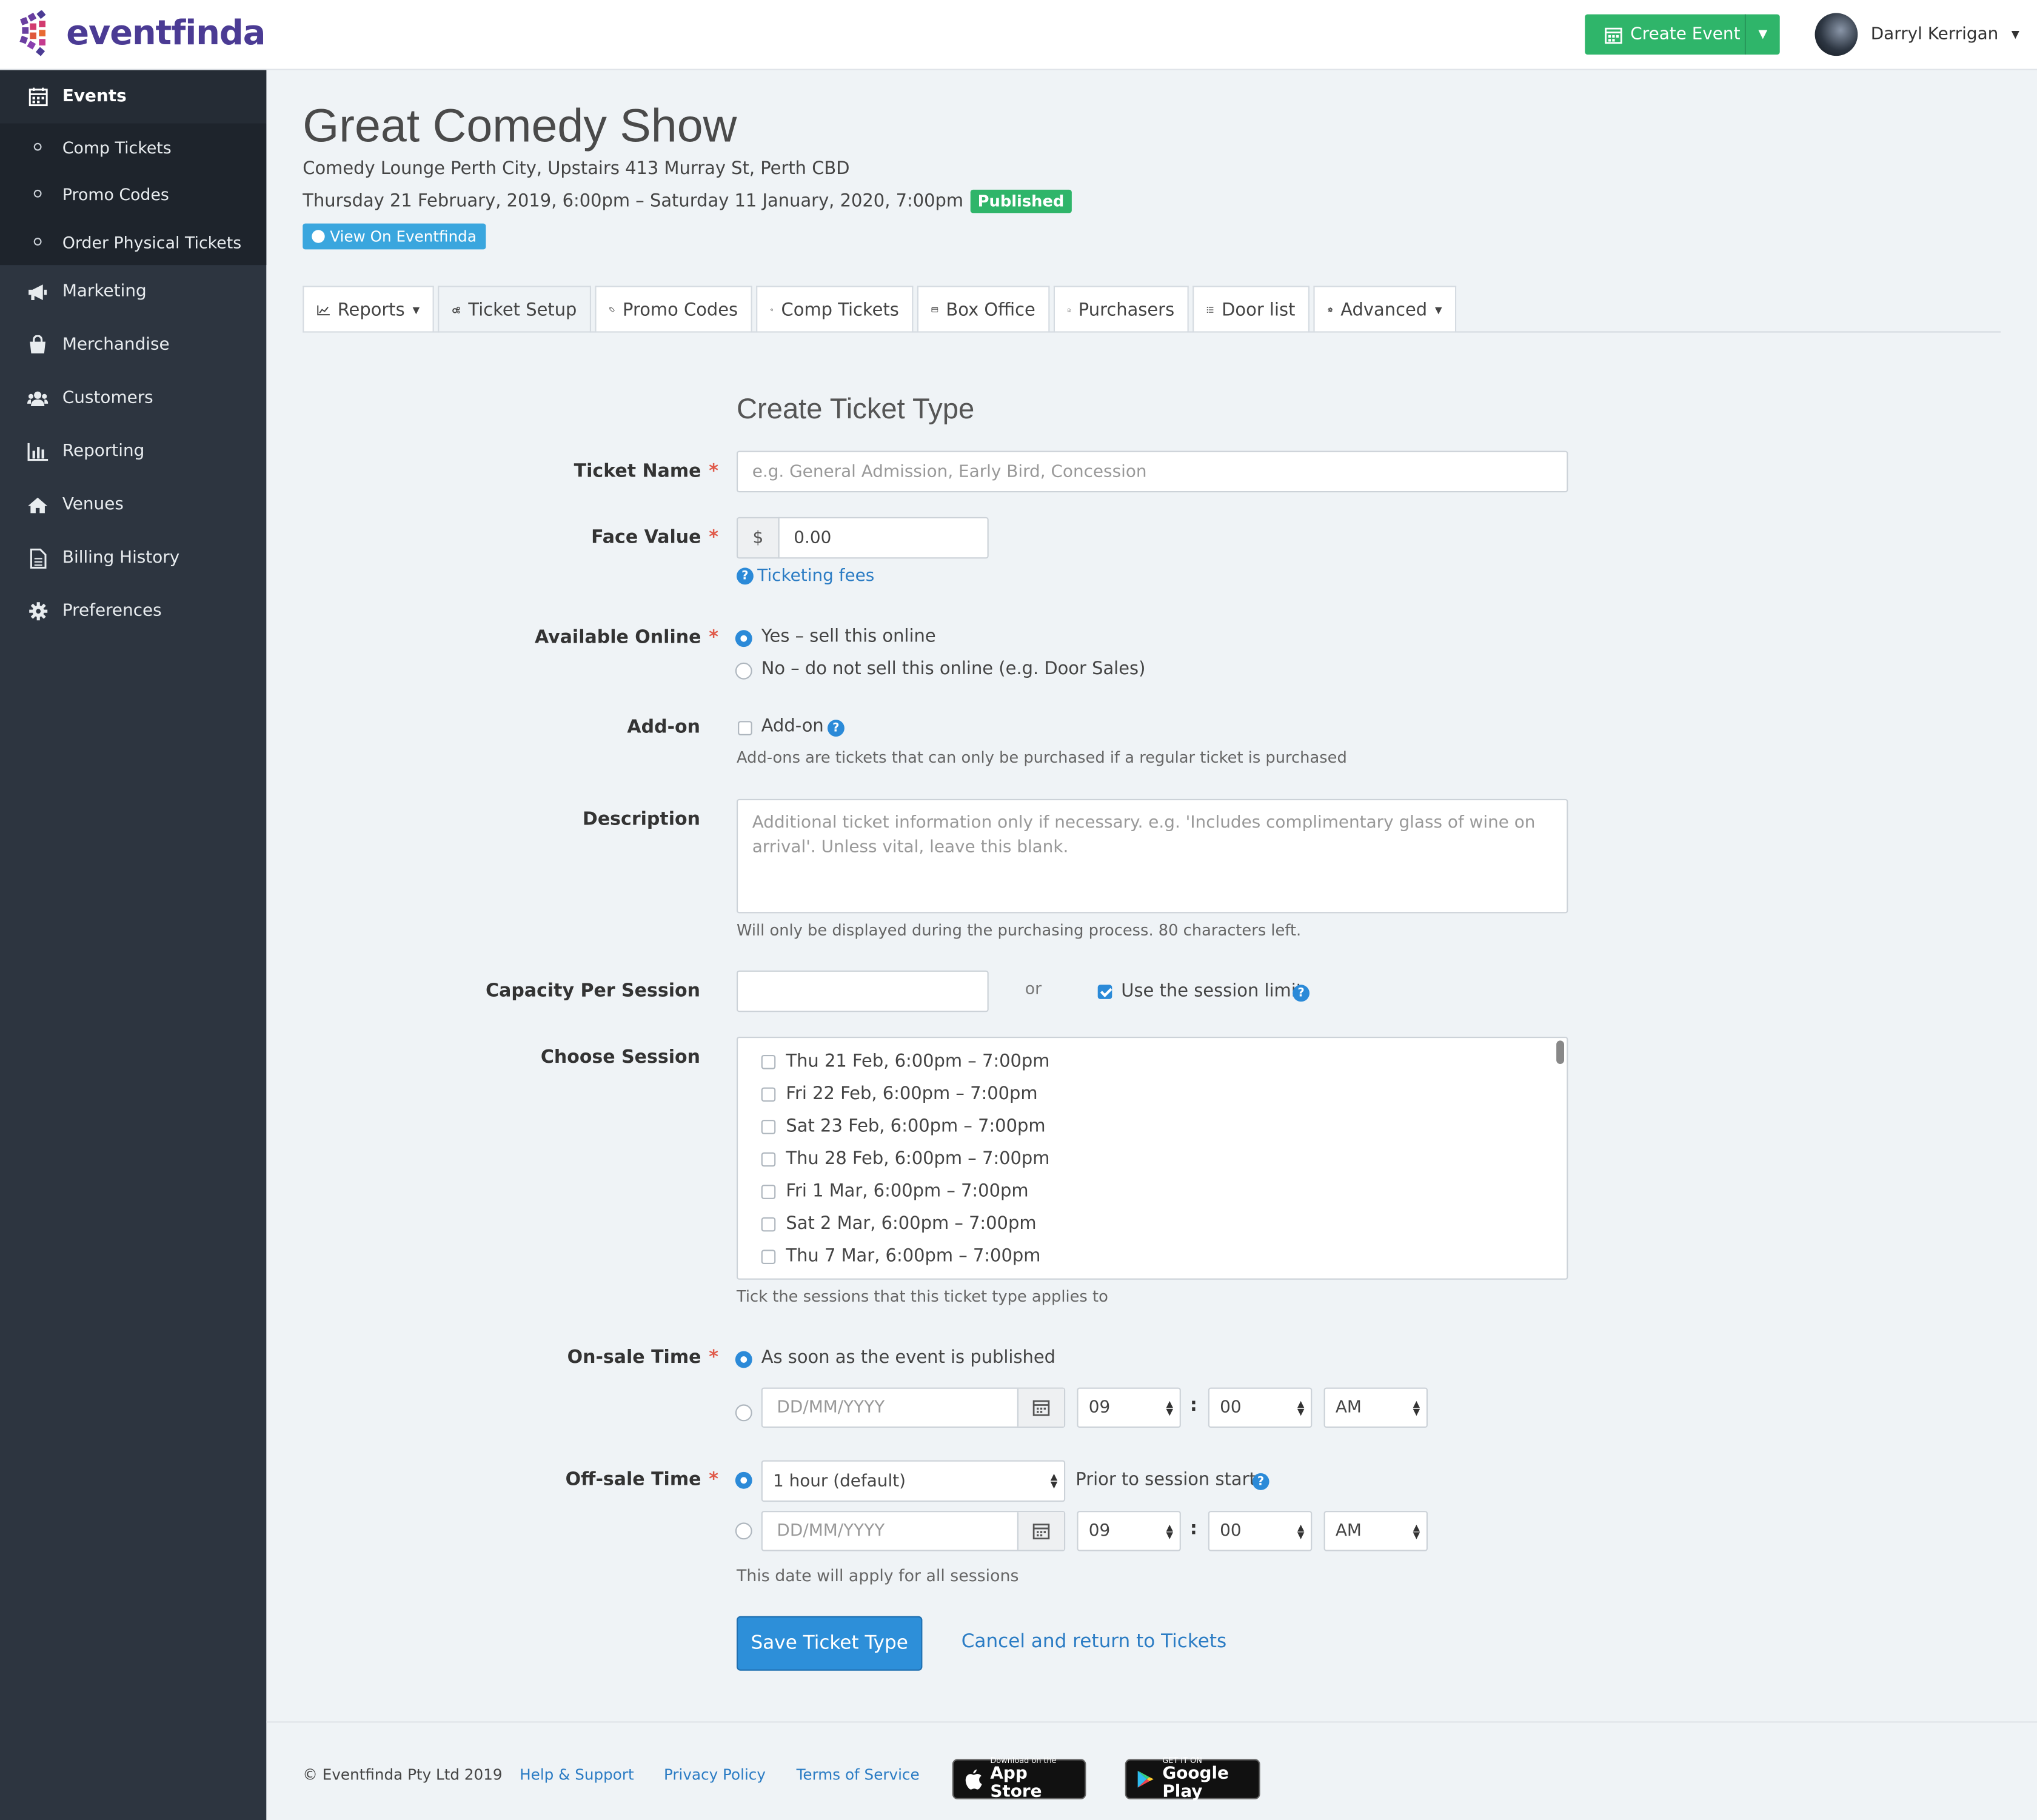  I want to click on addon-help-icon: ?, so click(836, 729).